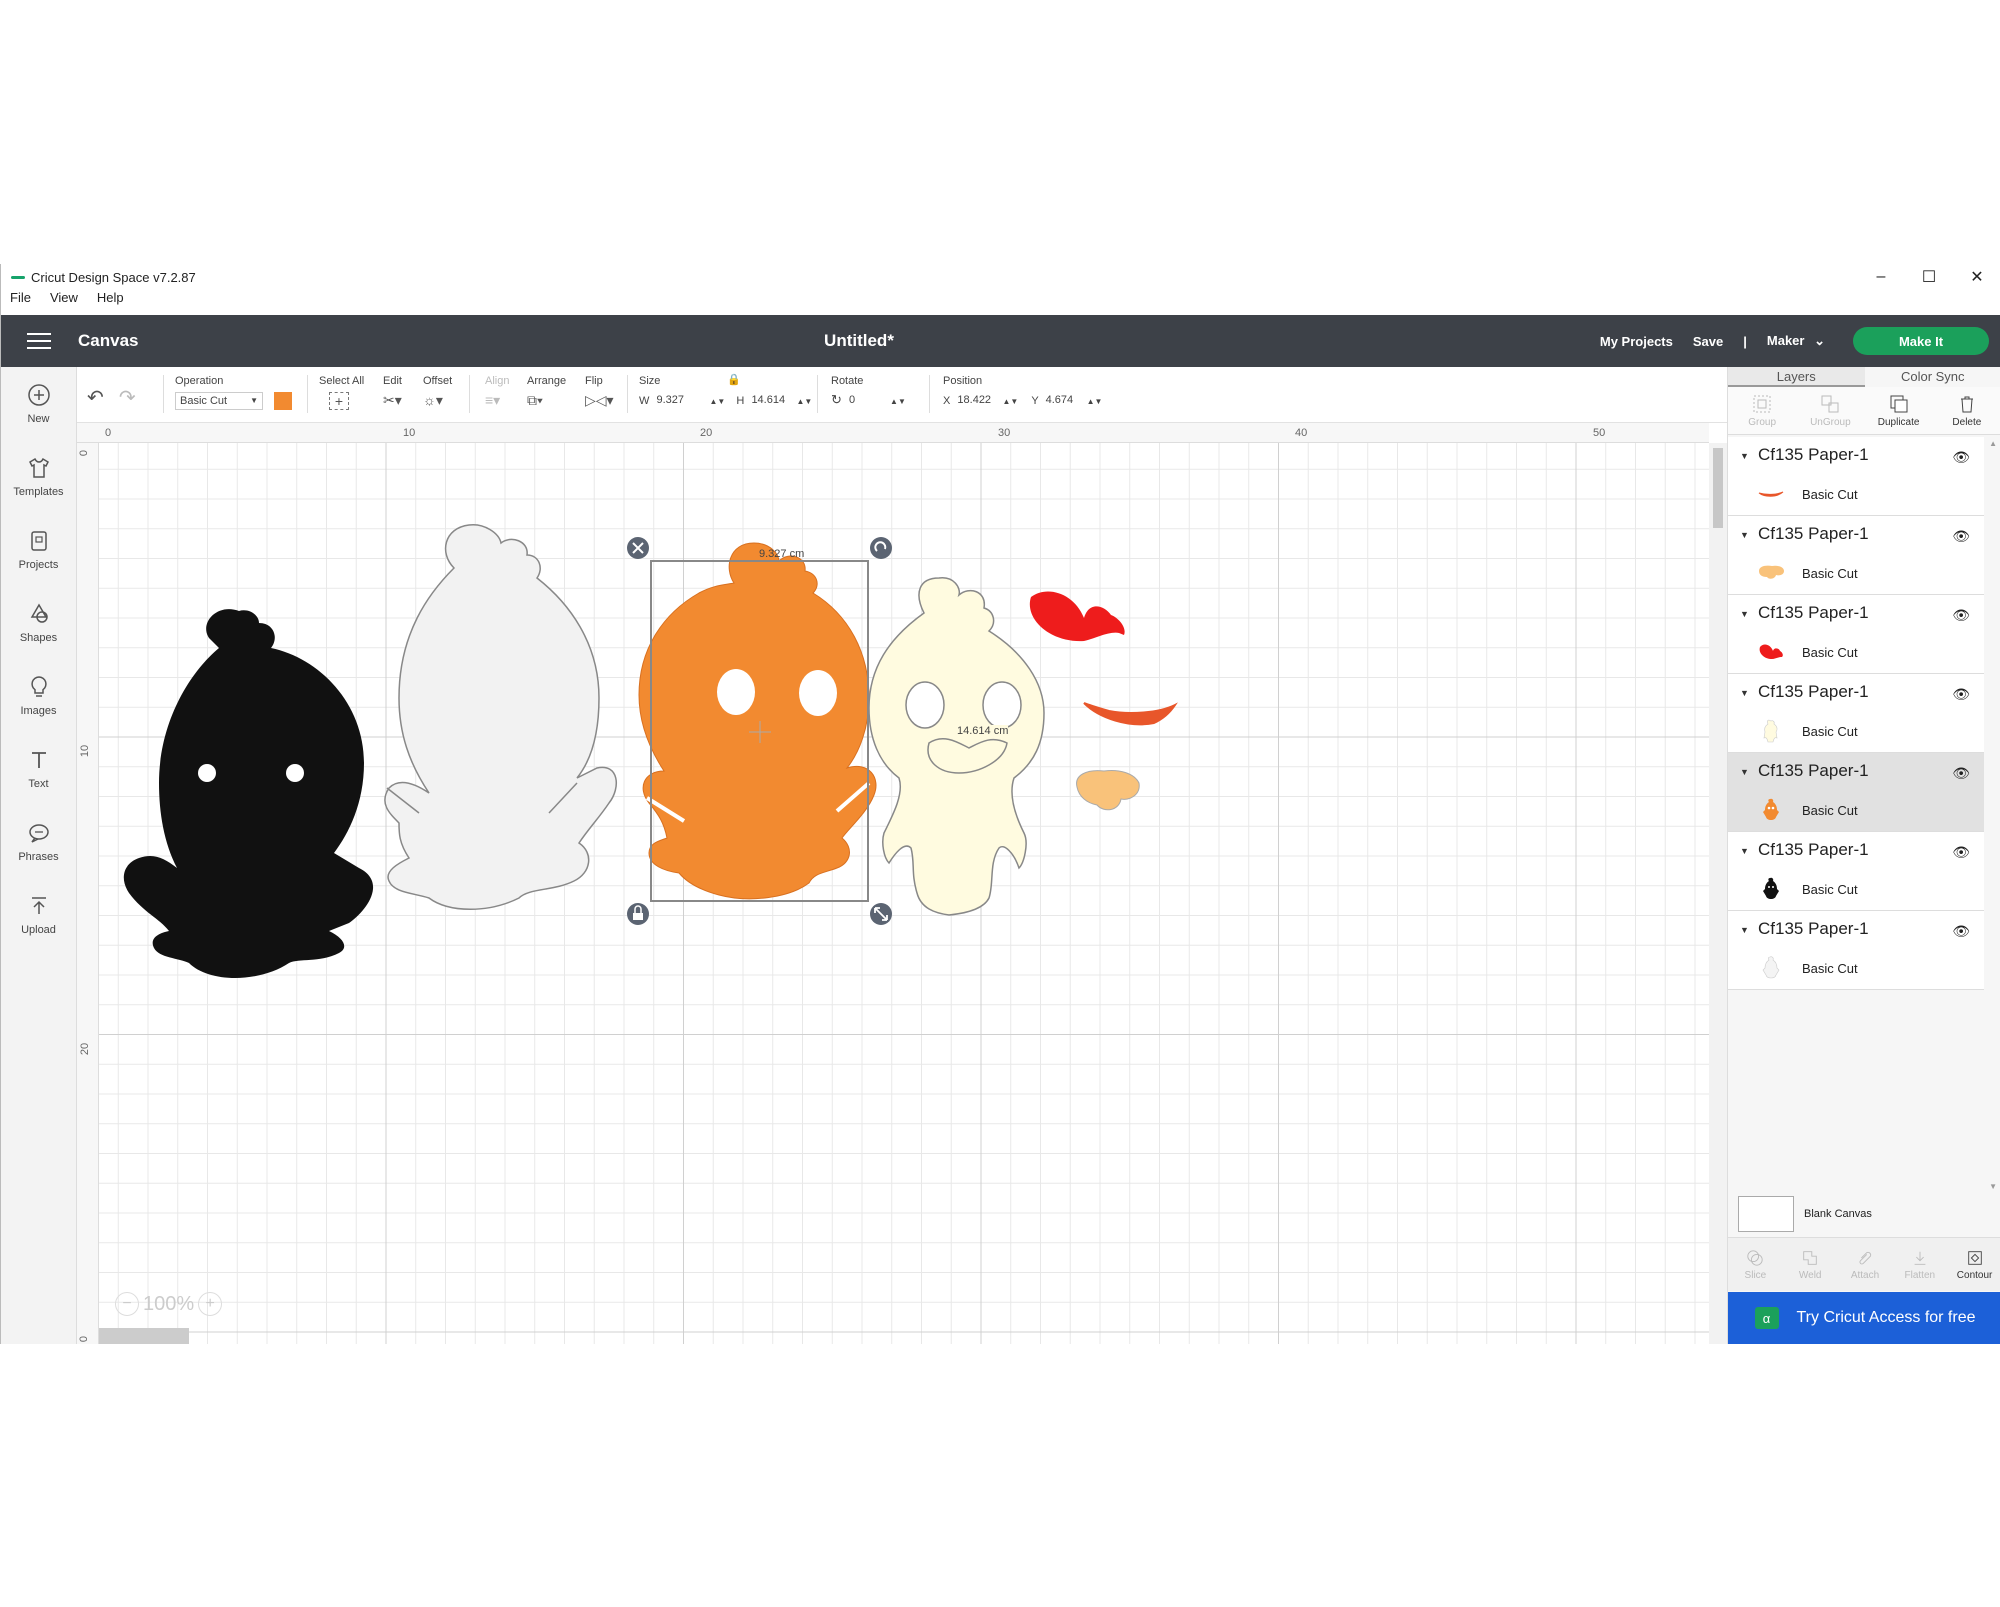 This screenshot has width=2000, height=1607. I want to click on zoom-in-button: +, so click(210, 1304).